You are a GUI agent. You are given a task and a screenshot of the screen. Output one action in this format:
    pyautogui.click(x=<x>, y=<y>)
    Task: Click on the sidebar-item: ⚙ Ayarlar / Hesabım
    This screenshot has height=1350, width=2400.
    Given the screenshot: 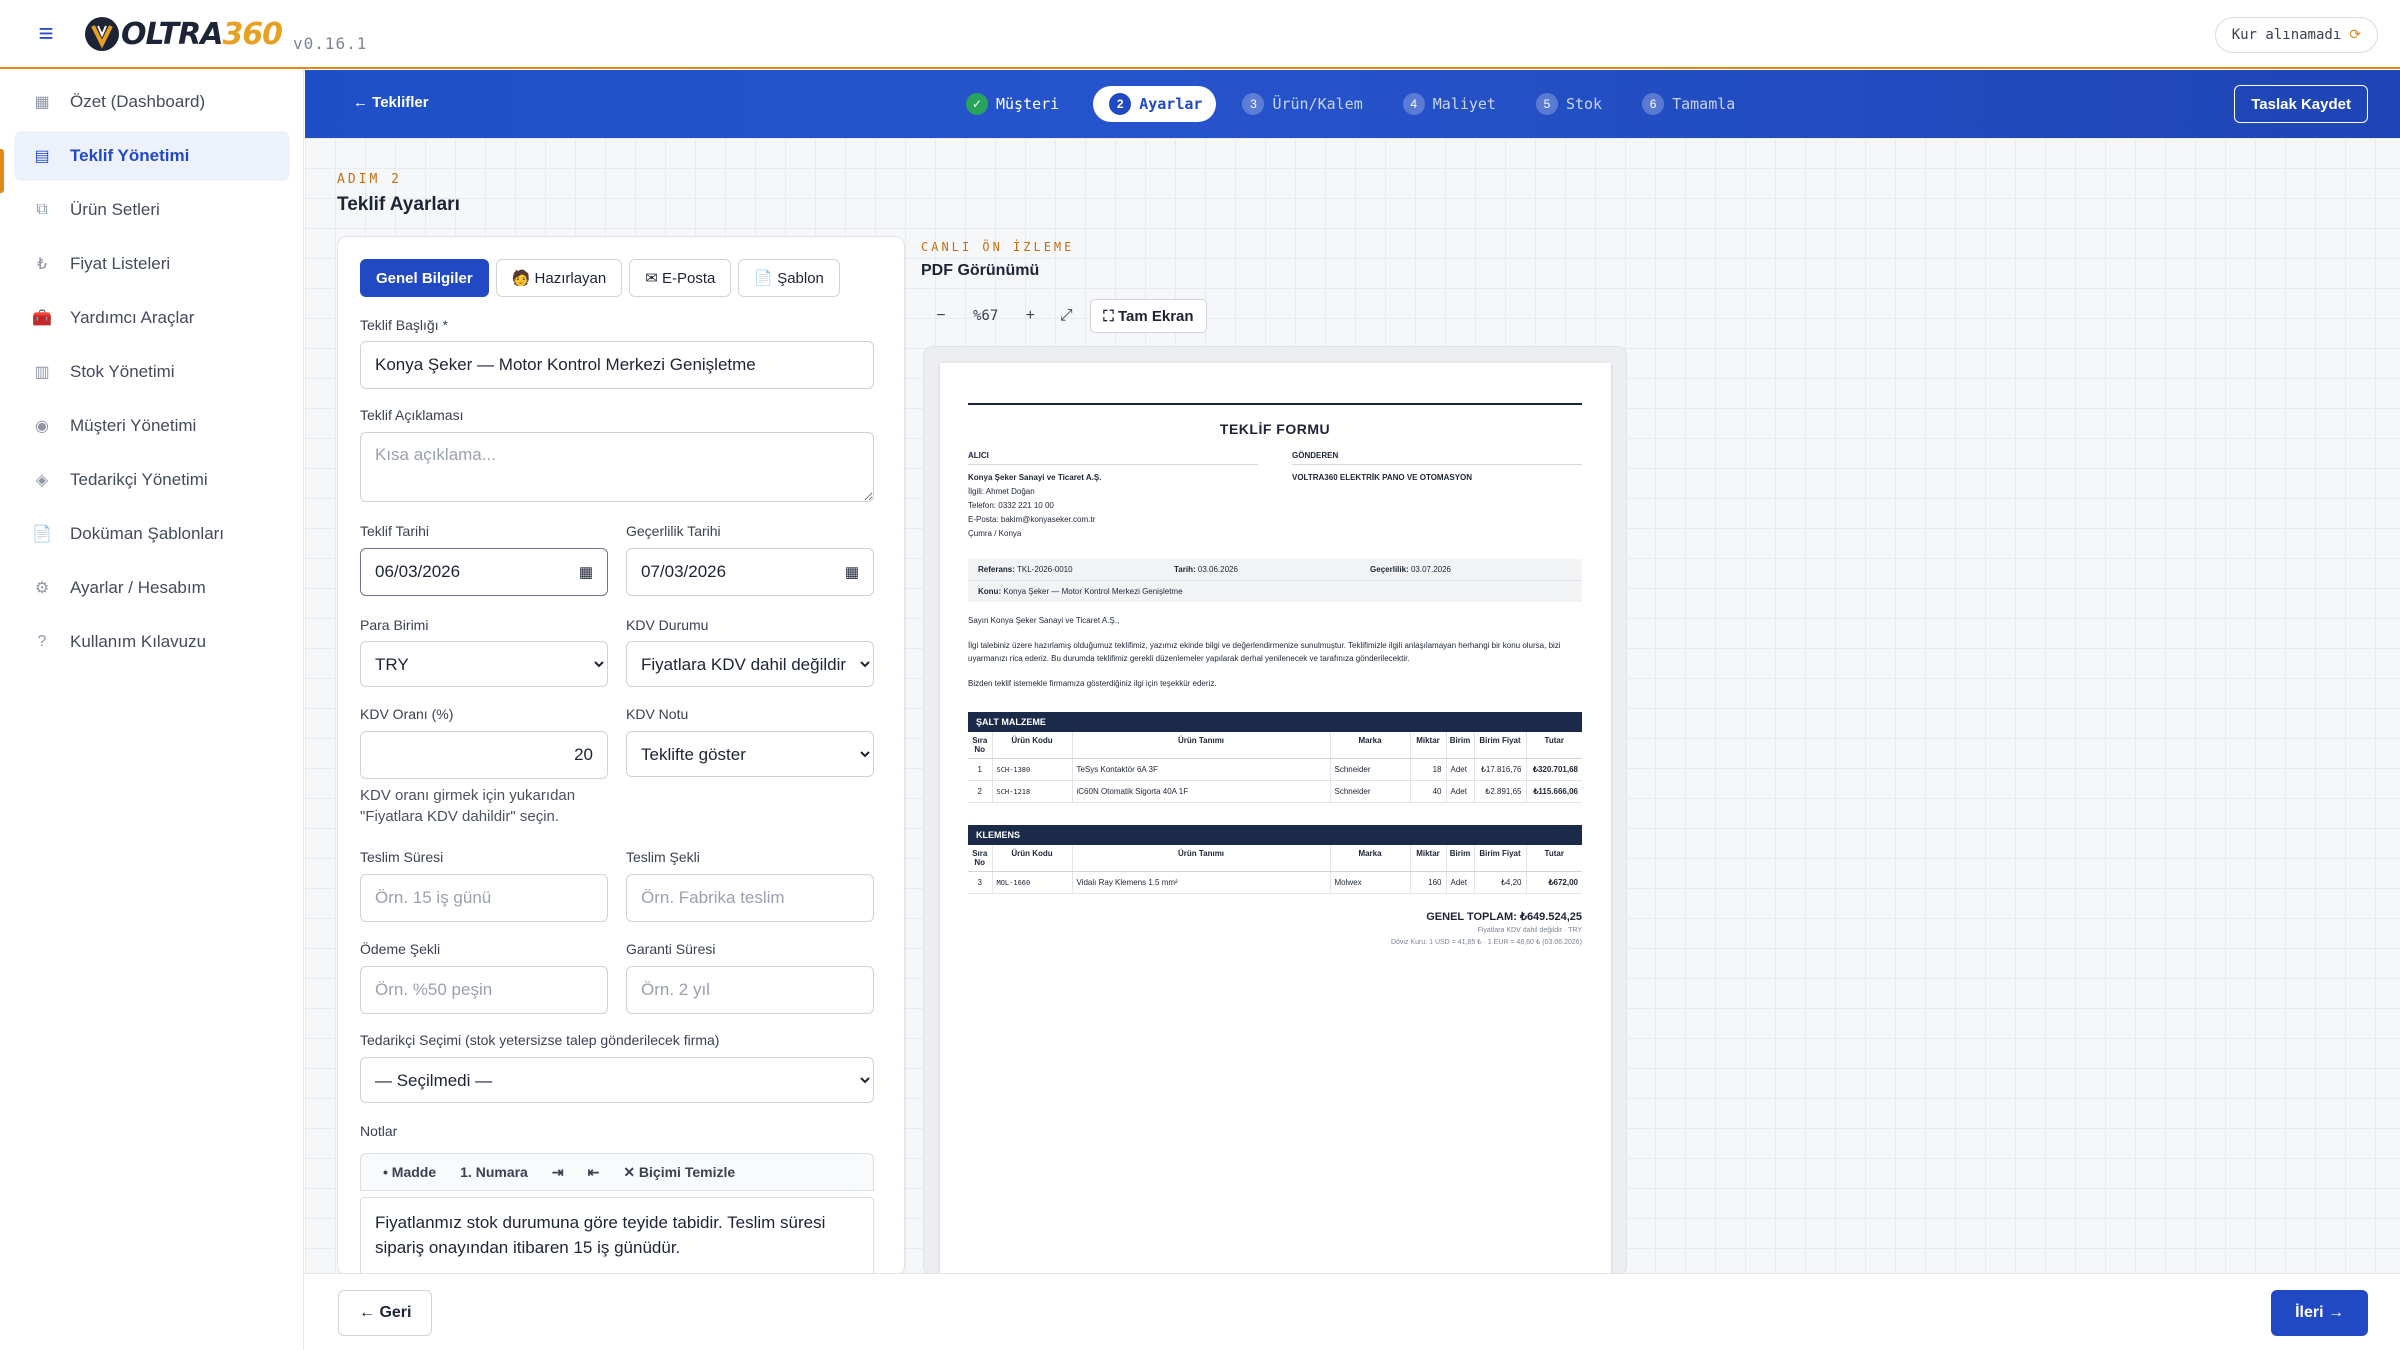 What is the action you would take?
    pyautogui.click(x=152, y=588)
    